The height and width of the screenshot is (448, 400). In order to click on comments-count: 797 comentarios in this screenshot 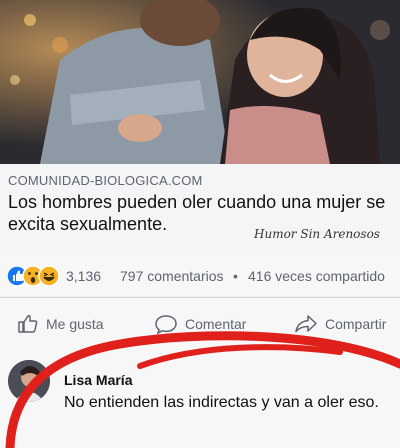, I will do `click(172, 276)`.